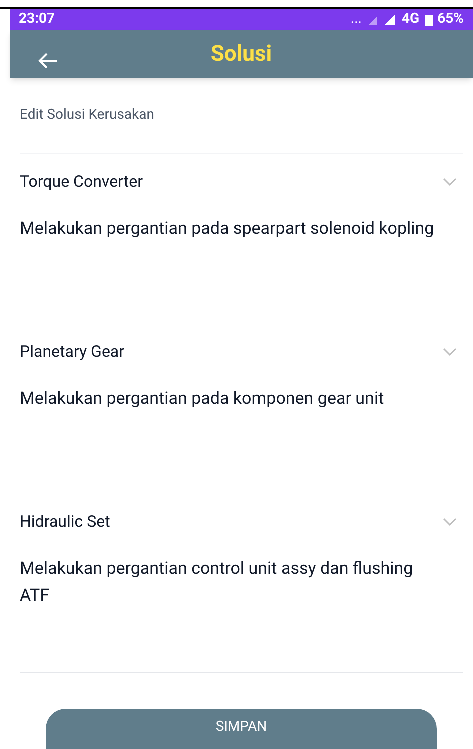 The height and width of the screenshot is (749, 473). I want to click on component-dropdown: Hidraulic Set, so click(241, 522).